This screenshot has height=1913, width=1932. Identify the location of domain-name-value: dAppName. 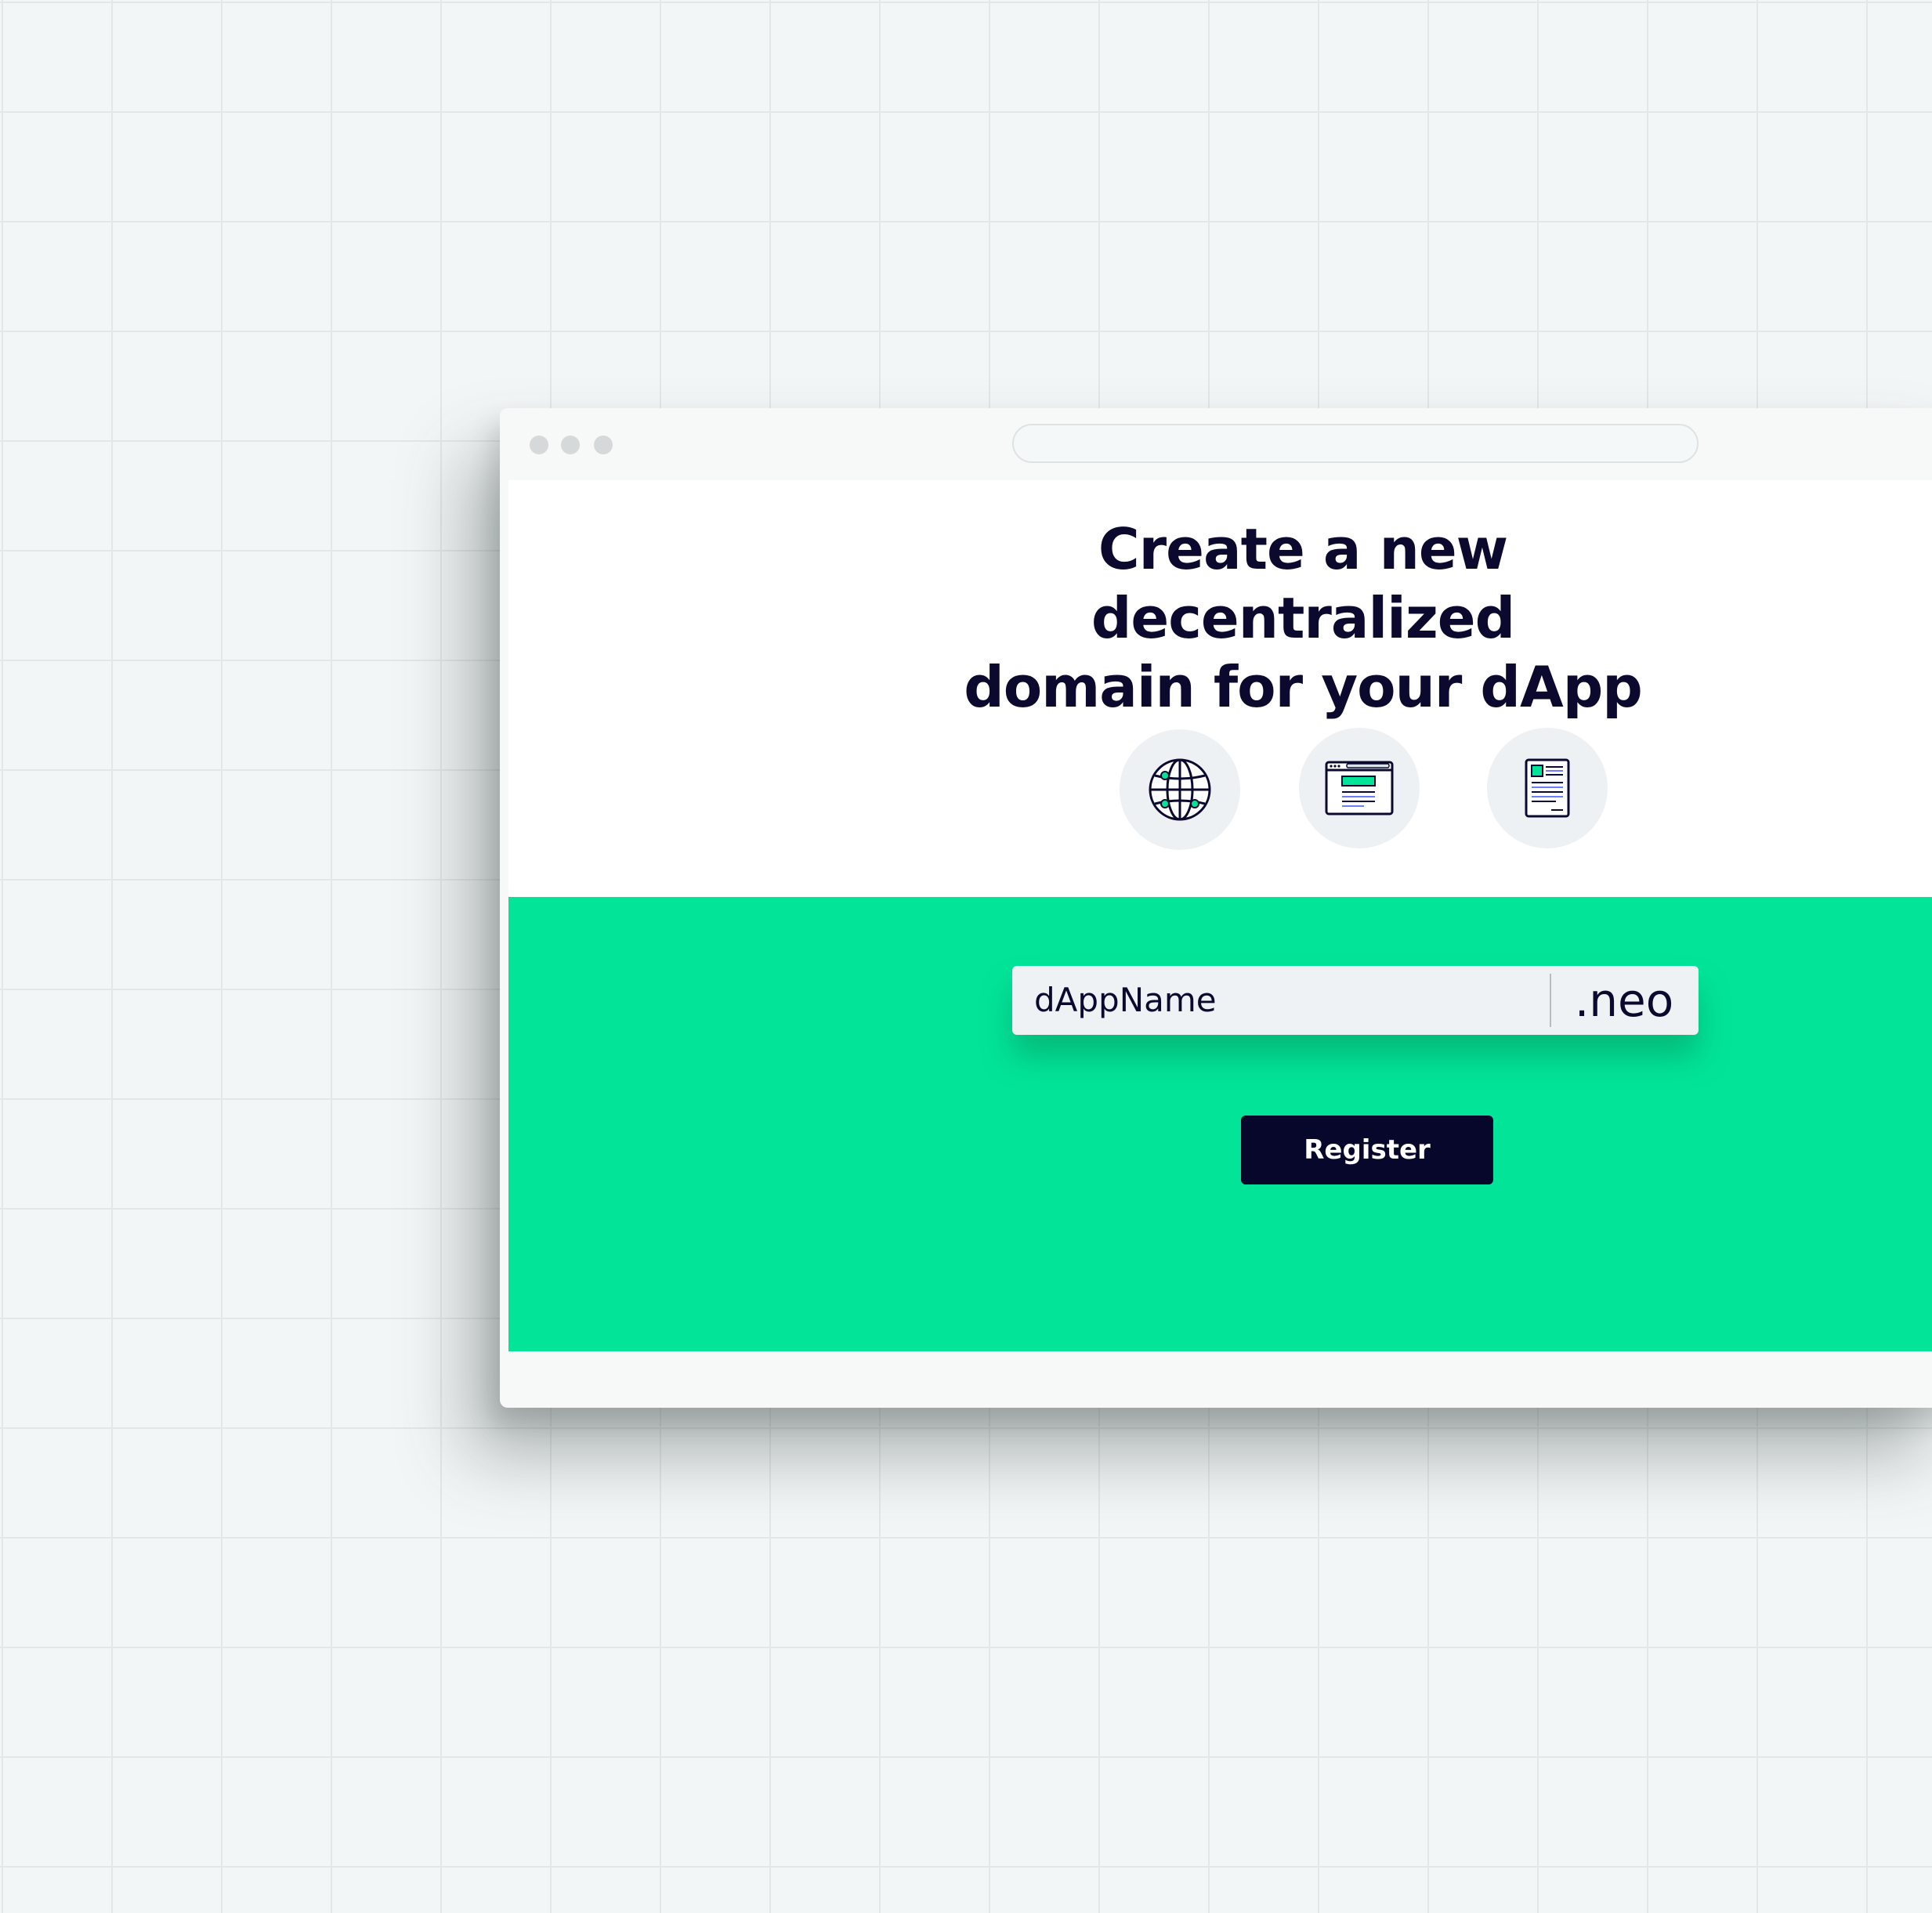
(1125, 1000).